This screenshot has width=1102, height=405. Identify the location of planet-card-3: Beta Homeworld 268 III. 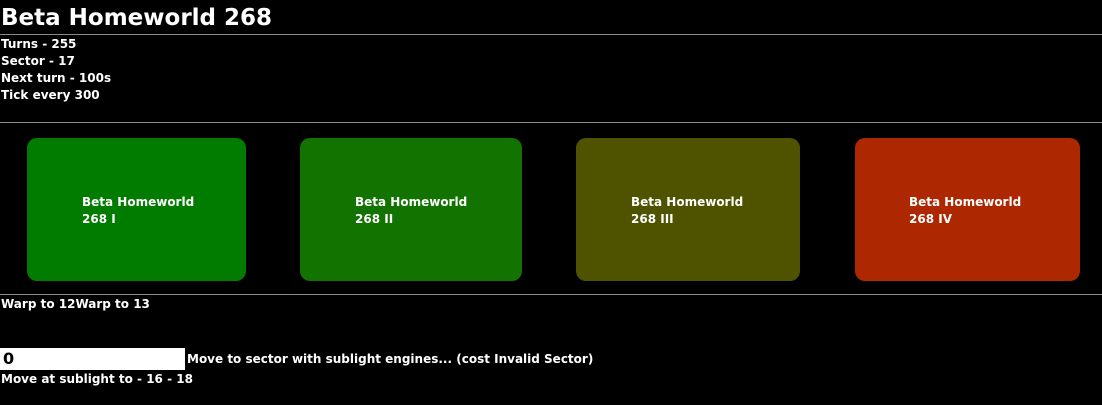
(688, 209).